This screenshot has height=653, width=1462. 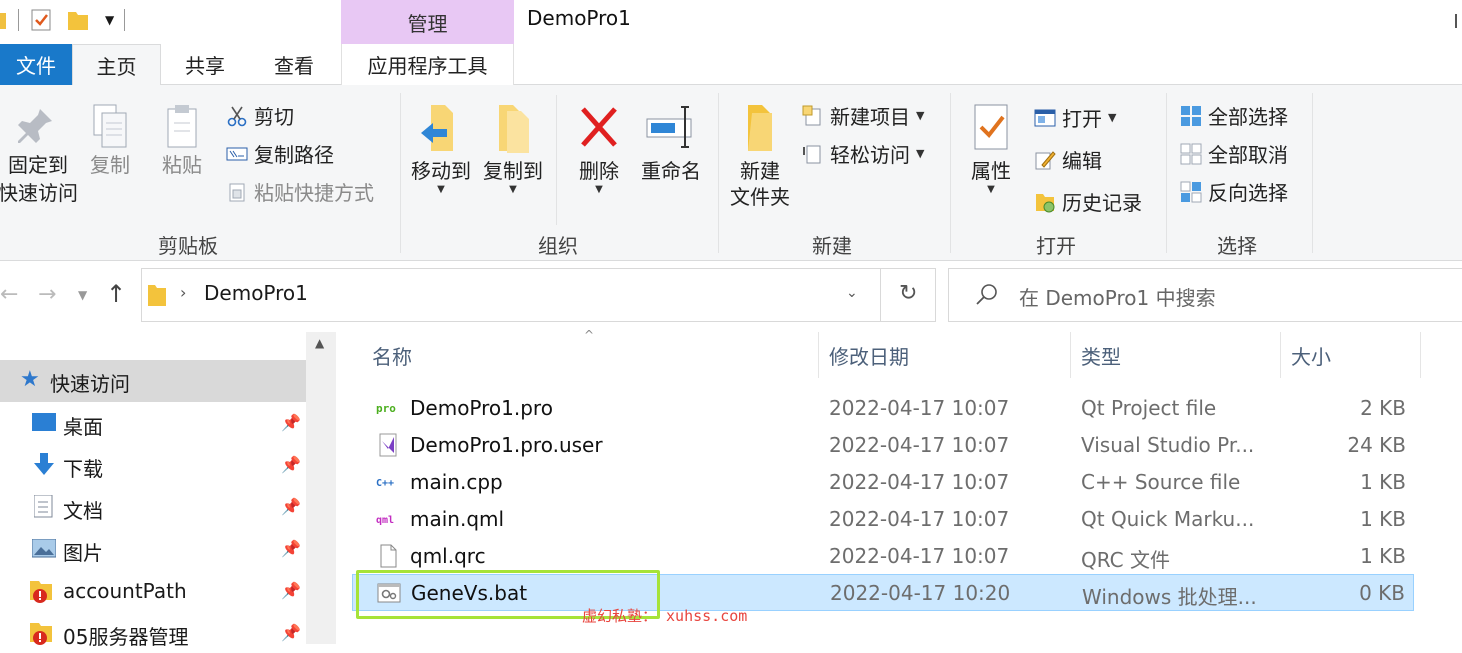 What do you see at coordinates (153, 465) in the screenshot?
I see `nav-item-downloads: 下载 📌` at bounding box center [153, 465].